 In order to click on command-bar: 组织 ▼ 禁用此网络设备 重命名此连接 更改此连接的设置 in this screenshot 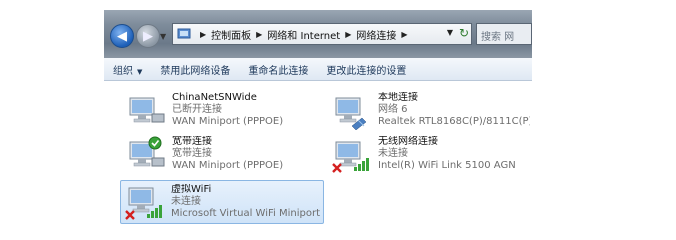, I will do `click(318, 69)`.